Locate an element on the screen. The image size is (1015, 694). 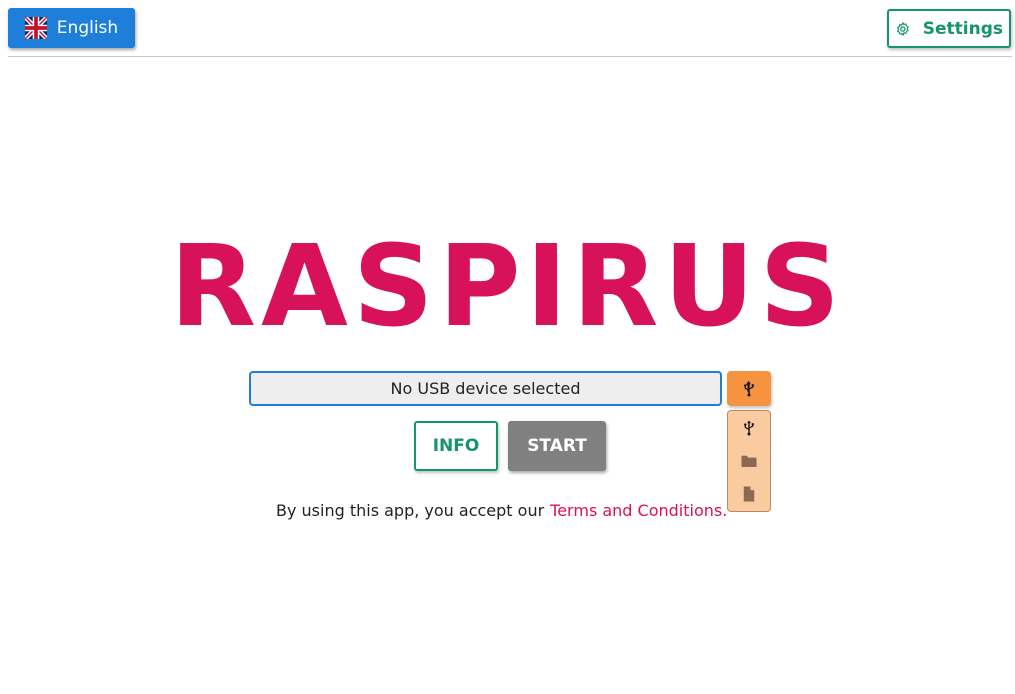
language-label: English is located at coordinates (87, 28).